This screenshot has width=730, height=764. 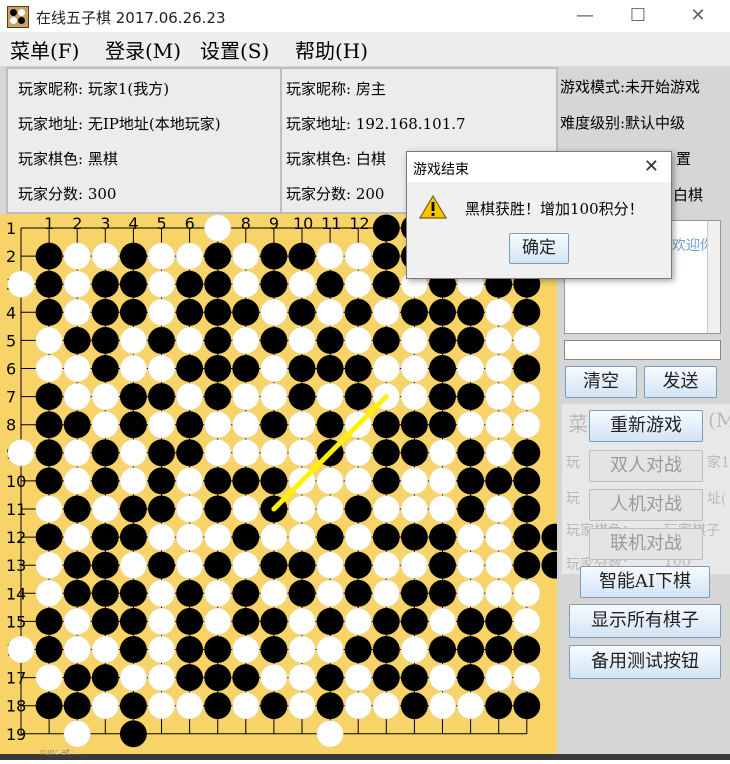 What do you see at coordinates (143, 49) in the screenshot?
I see `menu-login: 登录(M)` at bounding box center [143, 49].